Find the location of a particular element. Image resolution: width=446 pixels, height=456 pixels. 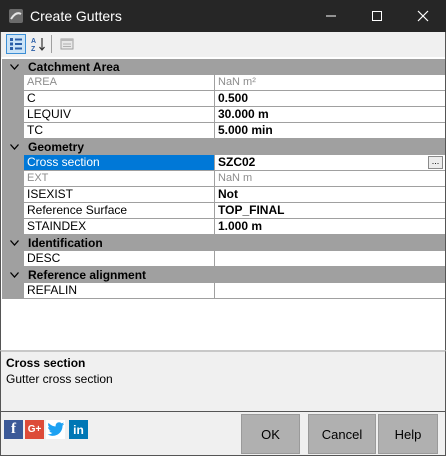

twitter-icon is located at coordinates (55, 429).